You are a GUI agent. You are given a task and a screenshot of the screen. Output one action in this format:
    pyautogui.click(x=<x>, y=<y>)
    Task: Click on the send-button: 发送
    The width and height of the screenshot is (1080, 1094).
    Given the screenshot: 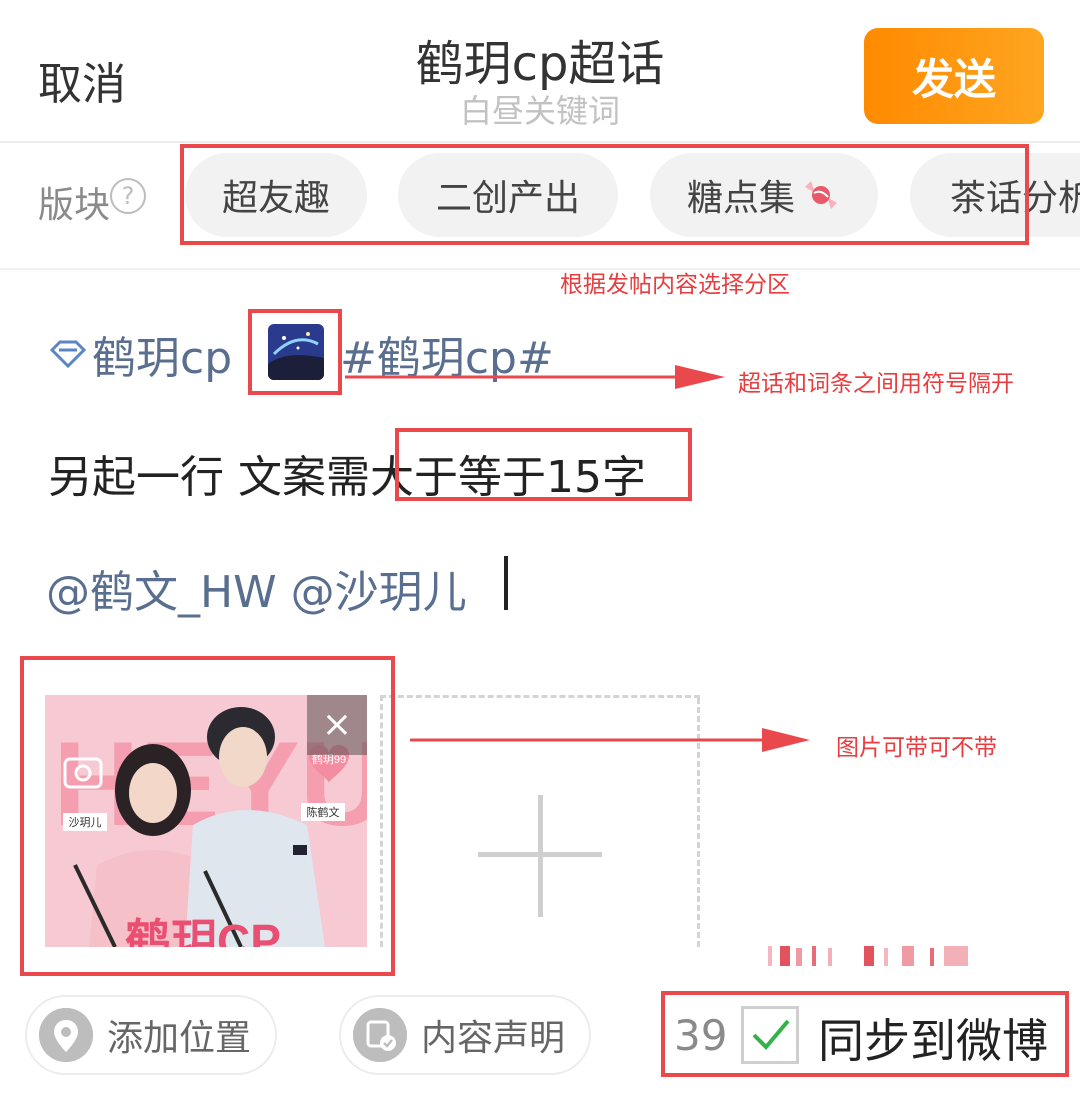 What is the action you would take?
    pyautogui.click(x=954, y=76)
    